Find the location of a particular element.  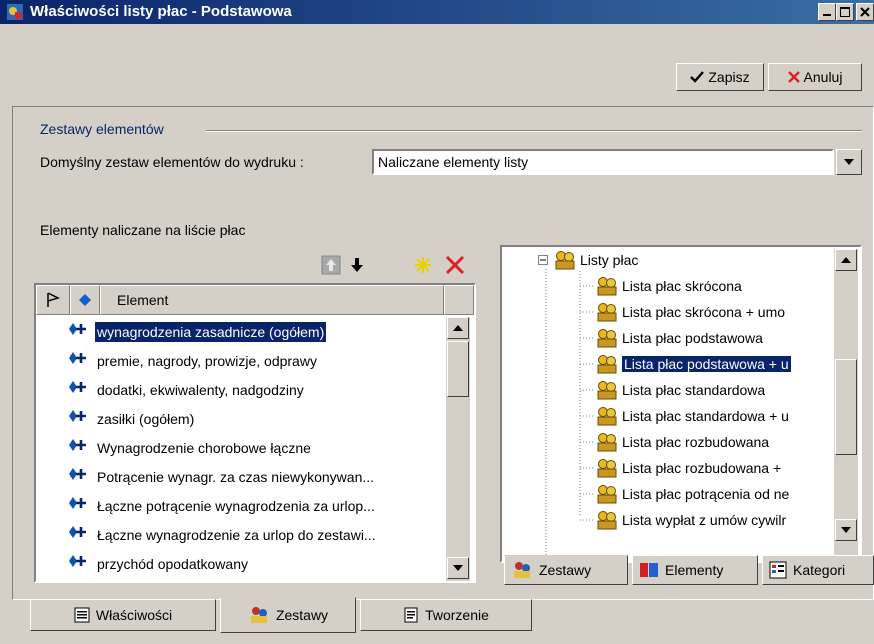

cancel-button: Anuluj is located at coordinates (815, 77).